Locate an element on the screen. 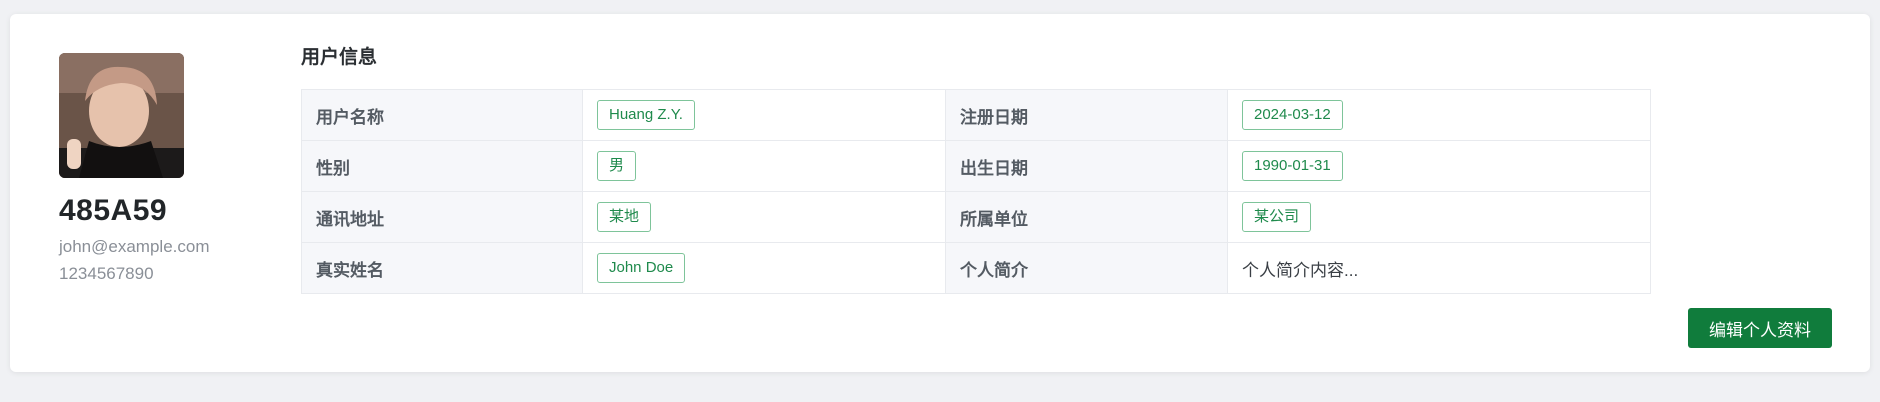  field-label-register-date: 注册日期 is located at coordinates (1086, 115).